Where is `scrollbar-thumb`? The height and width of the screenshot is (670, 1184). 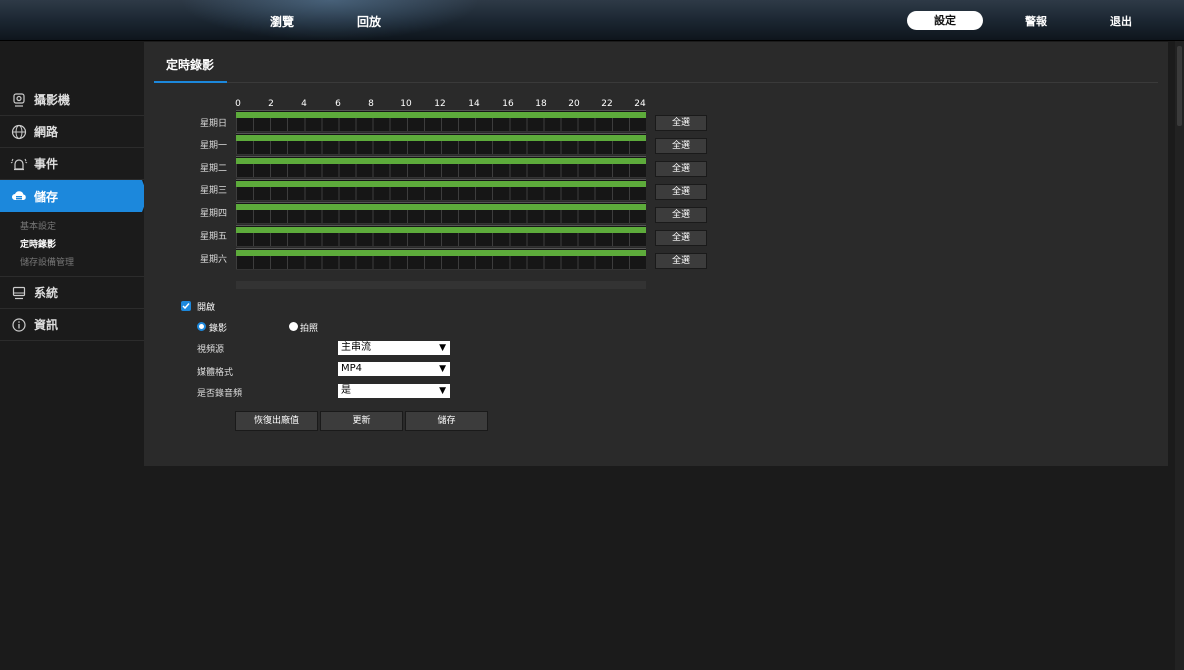 scrollbar-thumb is located at coordinates (1179, 86).